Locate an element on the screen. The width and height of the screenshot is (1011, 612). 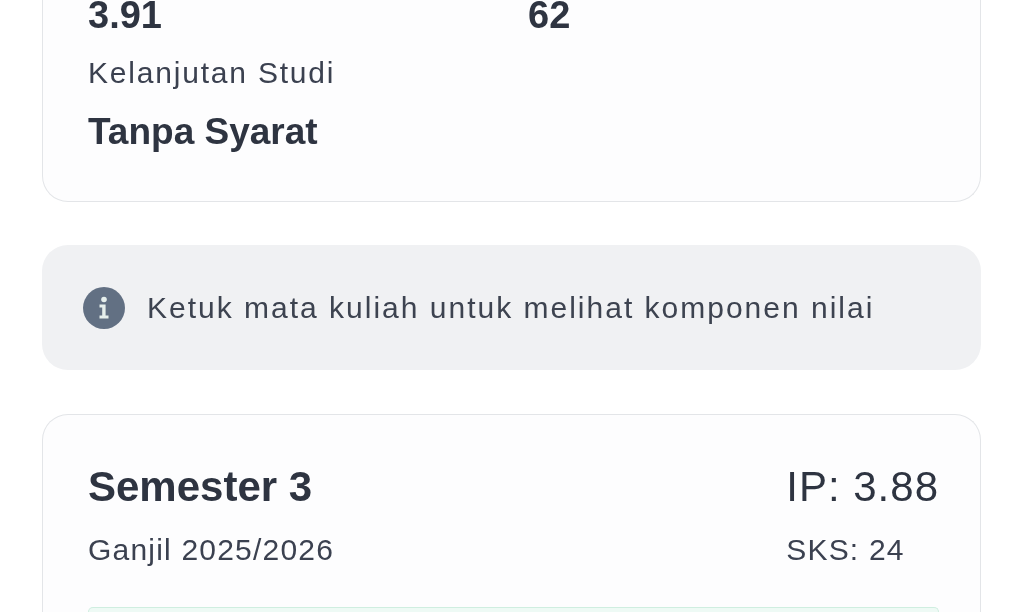
info-icon is located at coordinates (104, 307).